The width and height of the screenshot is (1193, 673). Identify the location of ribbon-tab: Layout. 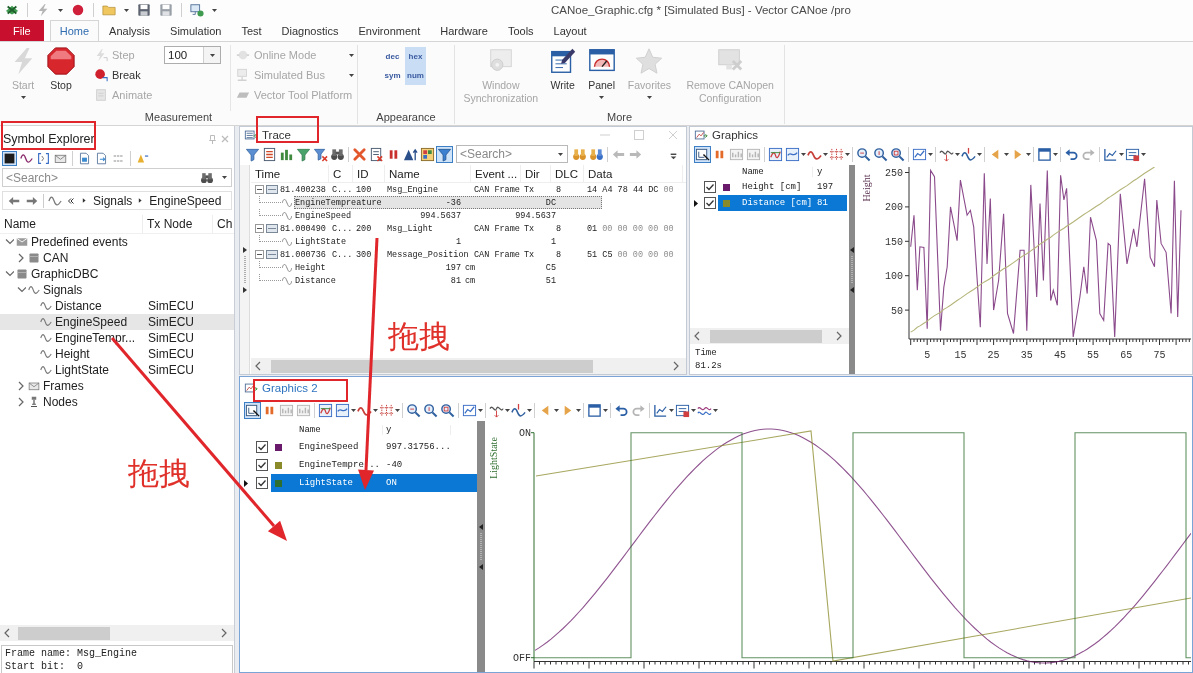
(570, 30).